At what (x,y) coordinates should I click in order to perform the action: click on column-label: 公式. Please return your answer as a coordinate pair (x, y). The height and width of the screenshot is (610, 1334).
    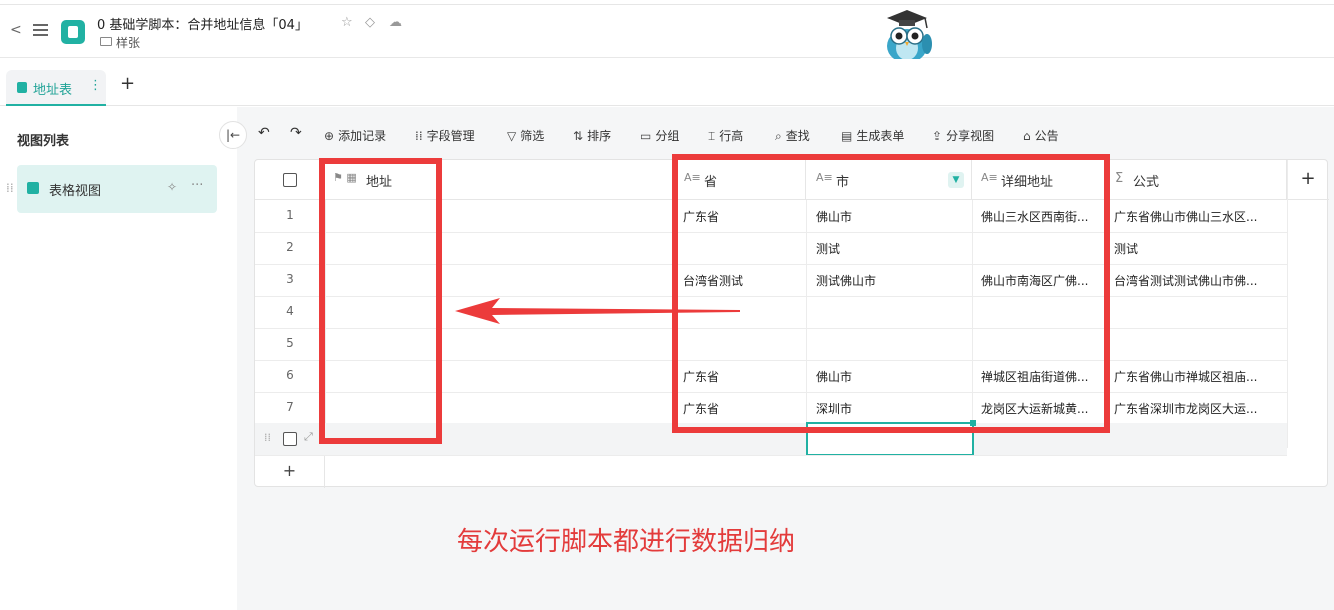
    Looking at the image, I should click on (1146, 182).